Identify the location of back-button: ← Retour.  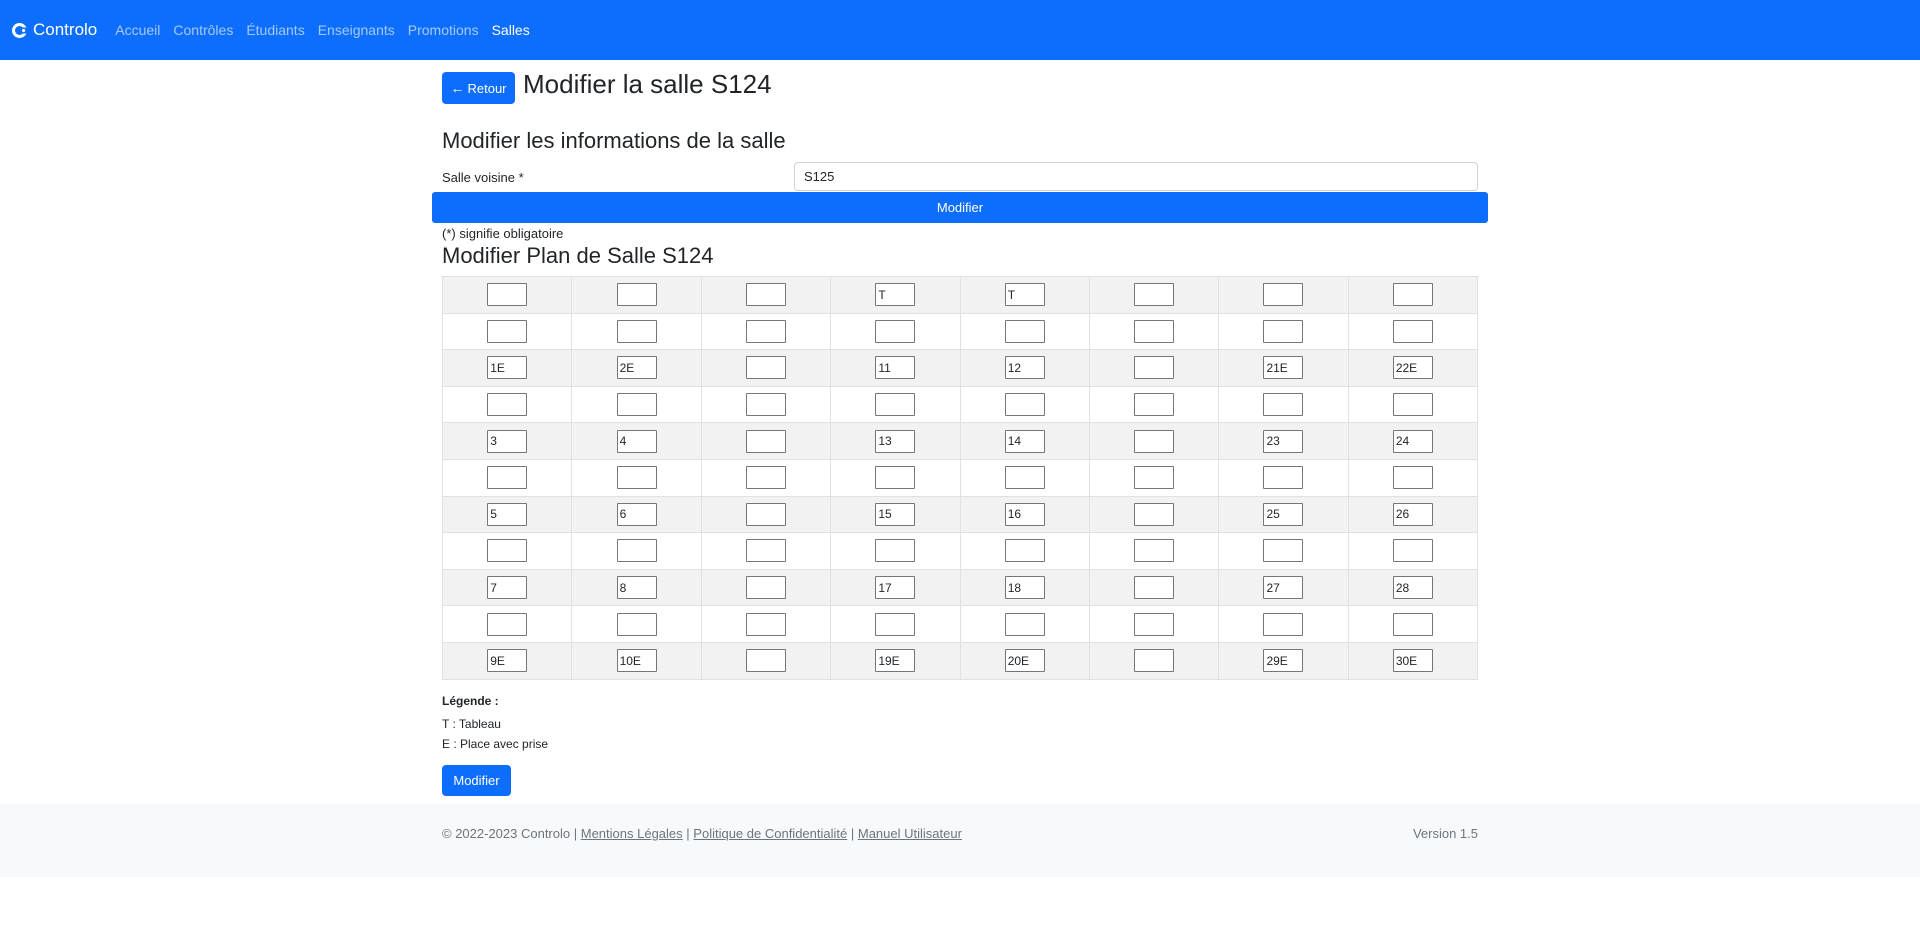
(478, 88).